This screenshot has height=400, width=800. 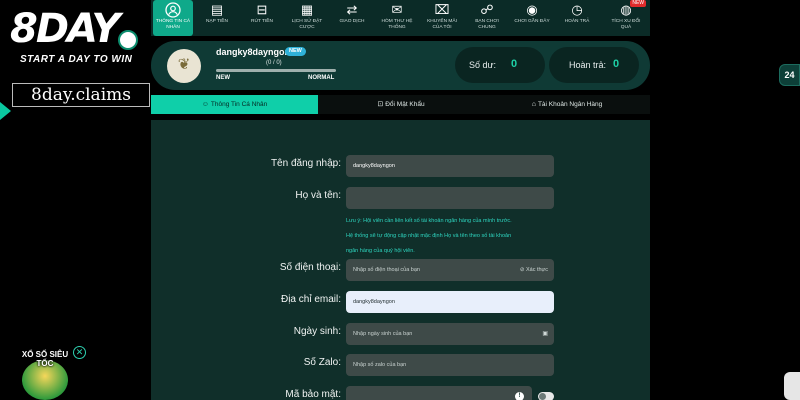 I want to click on withdraw-icon: ⊟, so click(x=262, y=9).